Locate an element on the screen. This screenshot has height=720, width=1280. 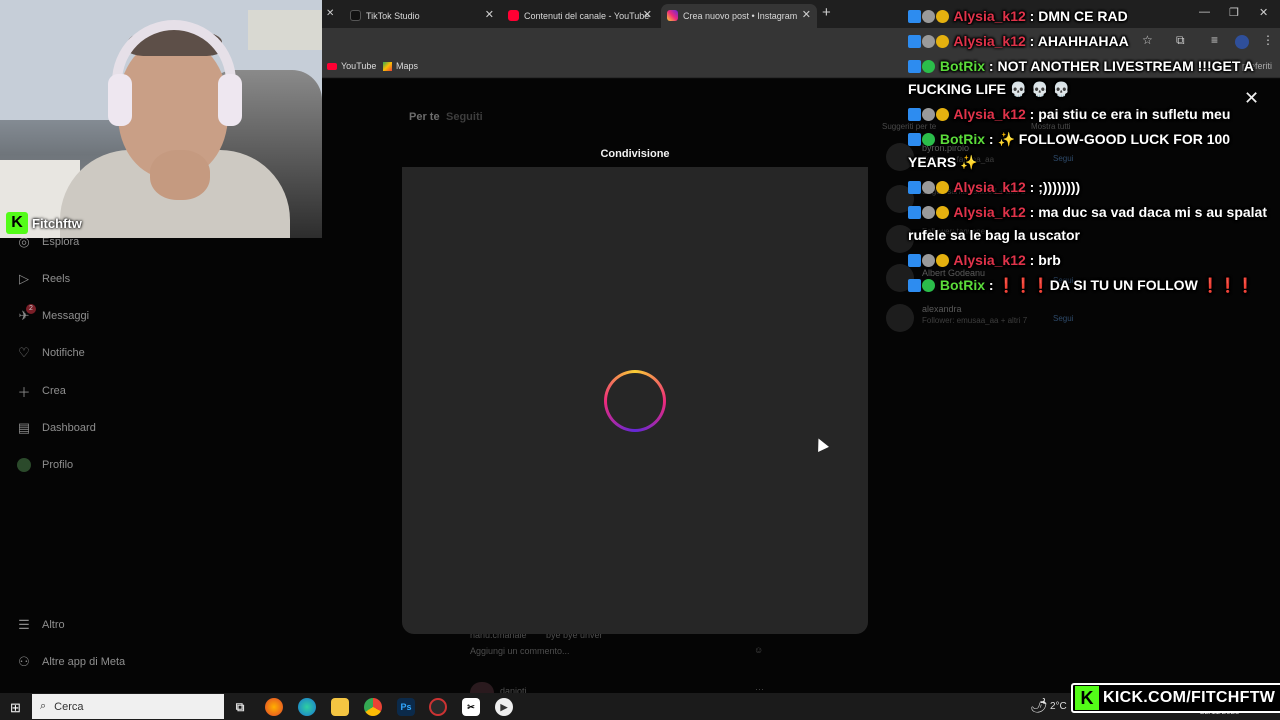
chat-message: Alysia_k12 : AHAHHAHAA is located at coordinates (1018, 41).